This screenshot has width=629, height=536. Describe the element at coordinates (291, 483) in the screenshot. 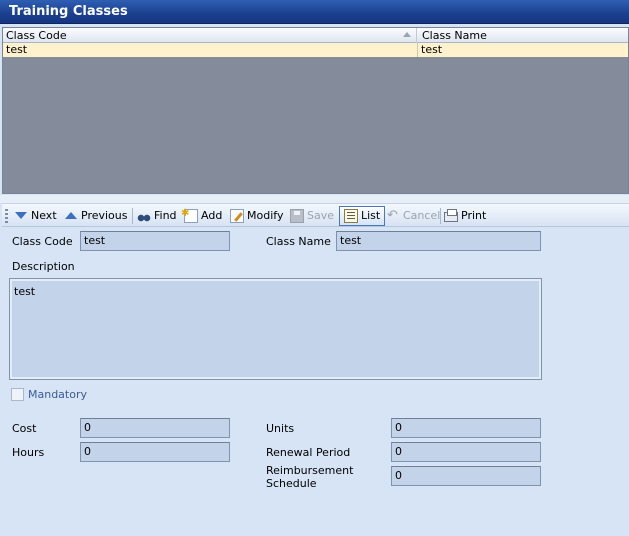

I see `reimbursement-label-line2: Schedule` at that location.